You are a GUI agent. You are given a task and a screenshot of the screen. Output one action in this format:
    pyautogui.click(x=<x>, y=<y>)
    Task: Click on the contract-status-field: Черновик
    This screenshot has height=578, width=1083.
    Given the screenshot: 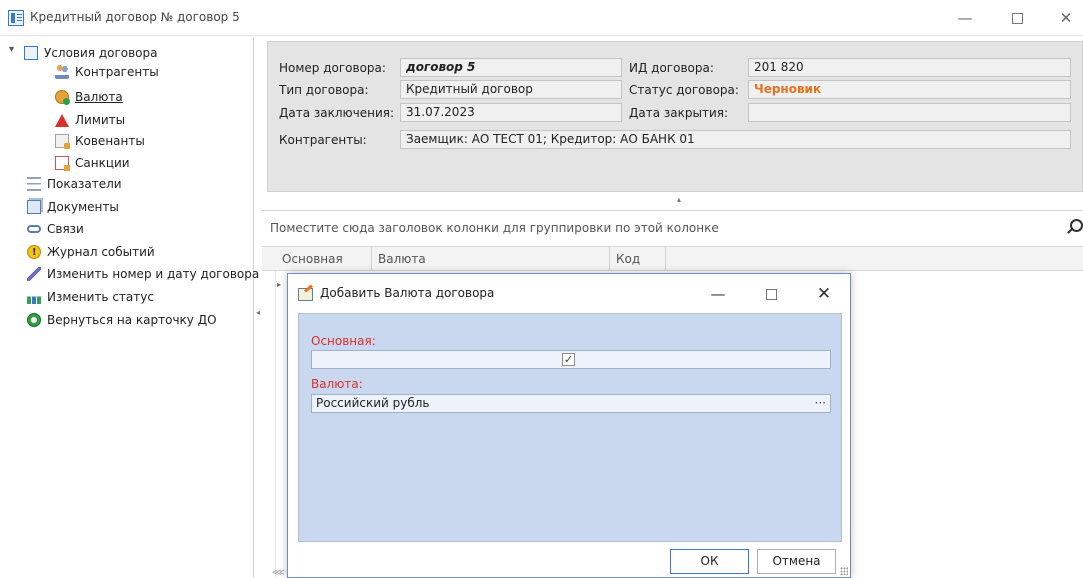 What is the action you would take?
    pyautogui.click(x=909, y=89)
    